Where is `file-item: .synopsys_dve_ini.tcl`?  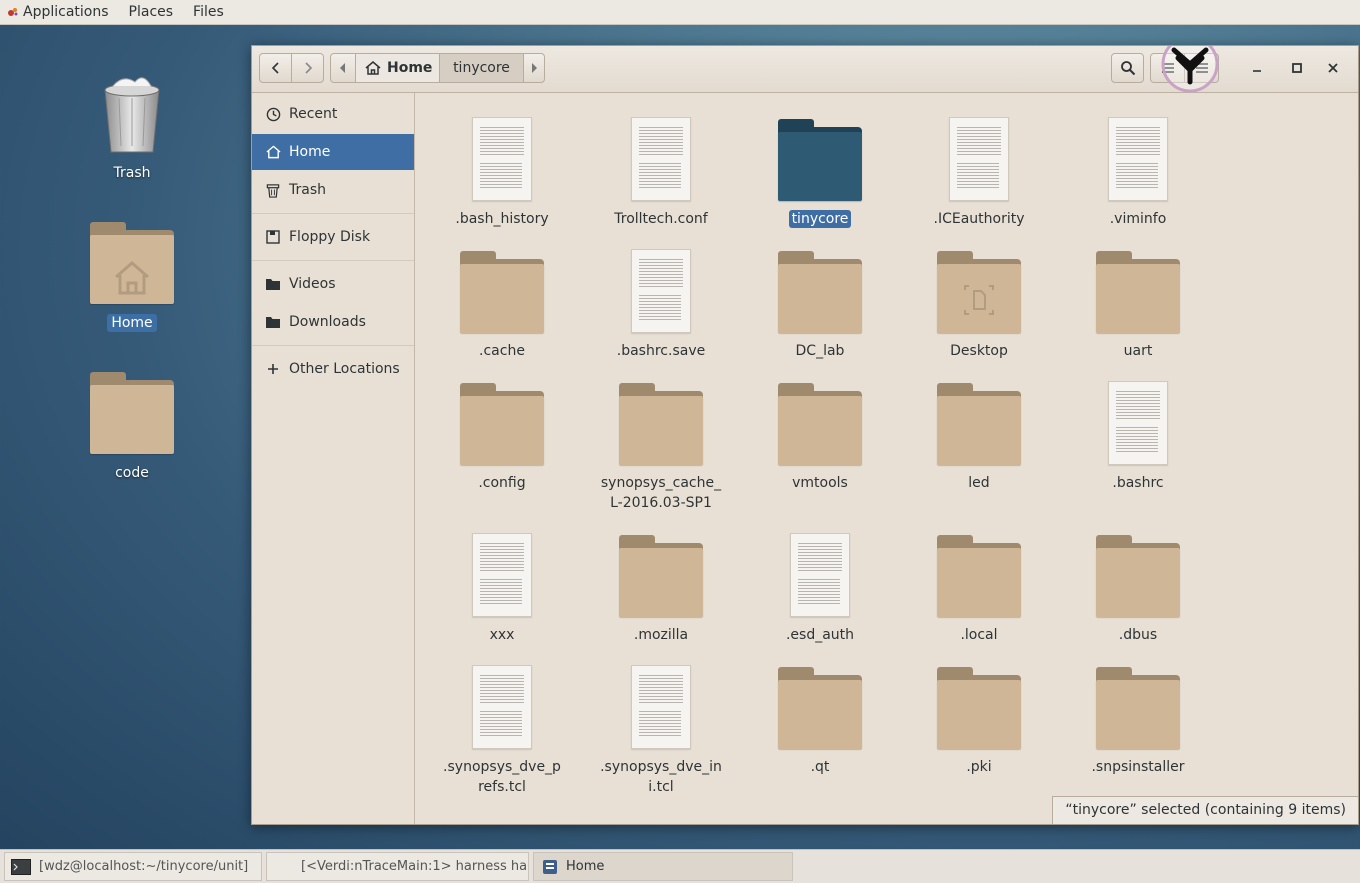 file-item: .synopsys_dve_ini.tcl is located at coordinates (661, 728).